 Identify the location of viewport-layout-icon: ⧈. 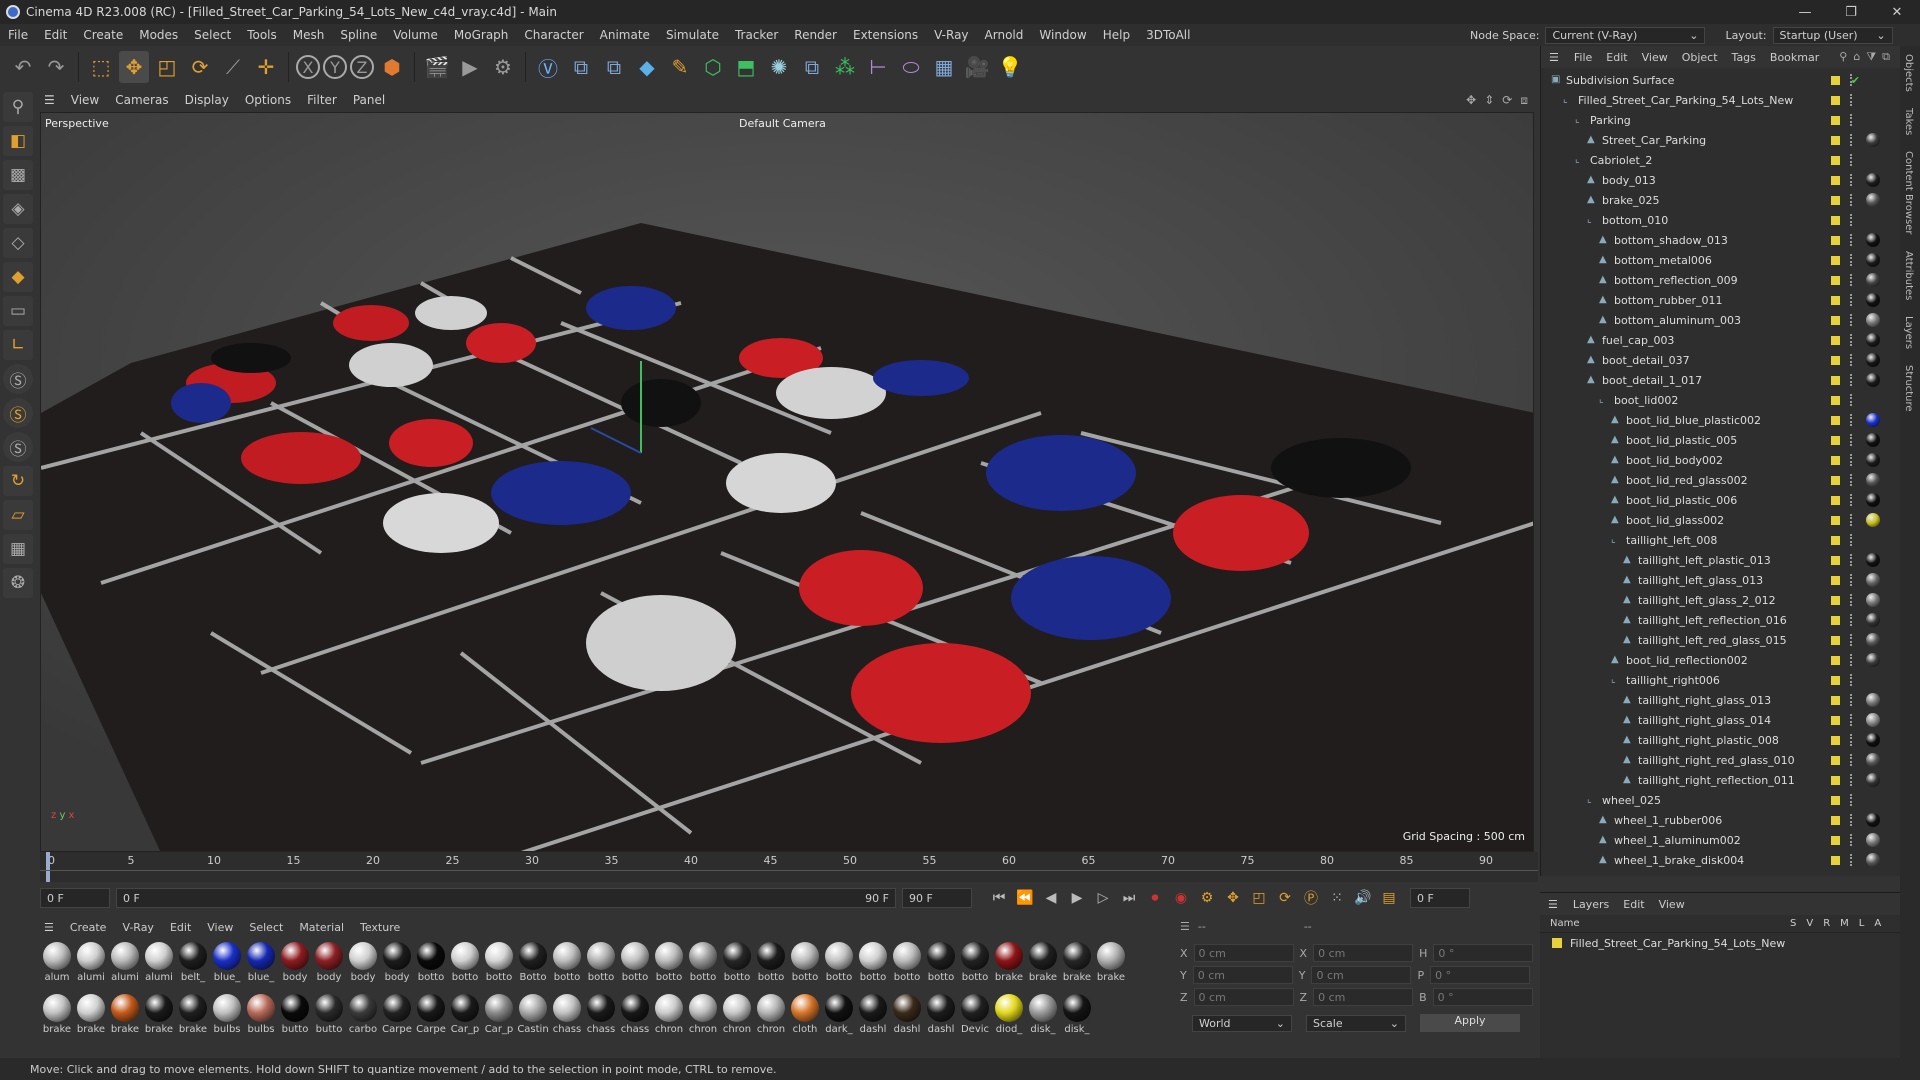
(1524, 100).